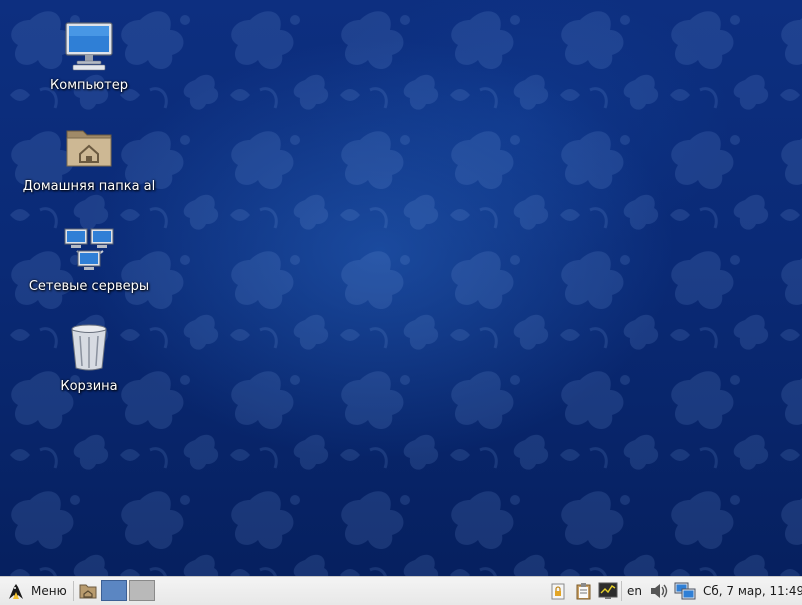 This screenshot has height=605, width=802. I want to click on volume-icon, so click(659, 591).